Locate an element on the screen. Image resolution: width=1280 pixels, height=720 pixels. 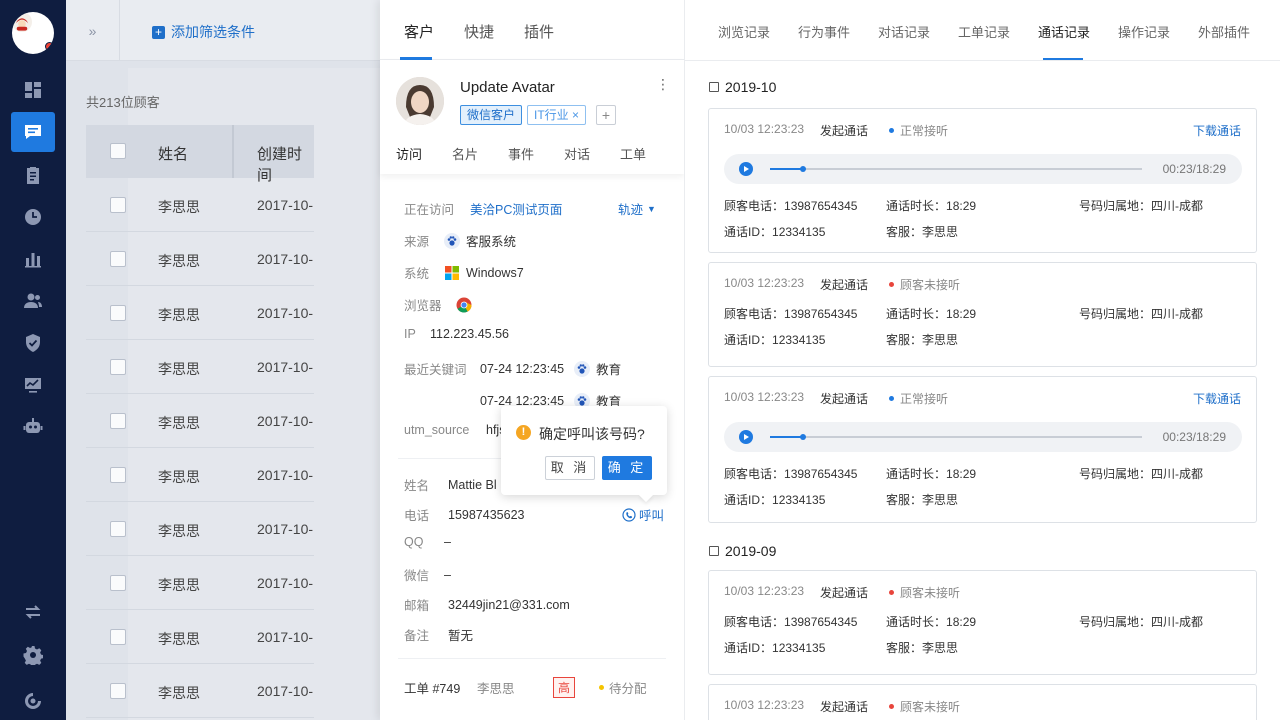
nav-settings is located at coordinates (33, 655).